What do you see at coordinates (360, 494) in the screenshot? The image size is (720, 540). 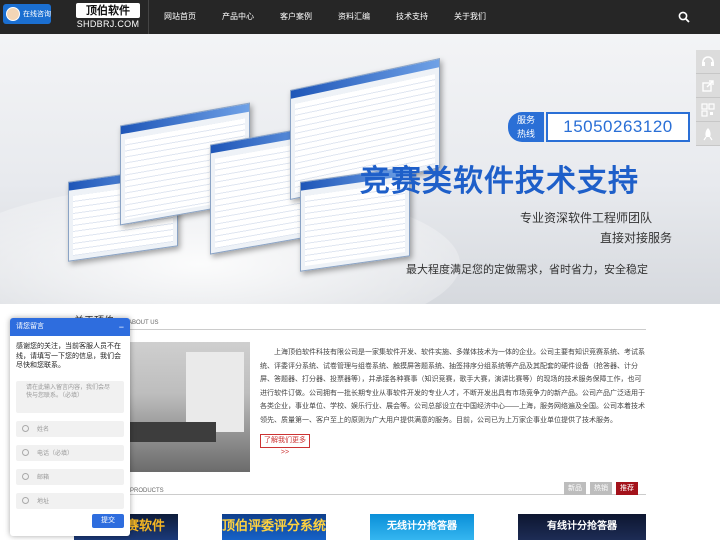 I see `products-section-header` at bounding box center [360, 494].